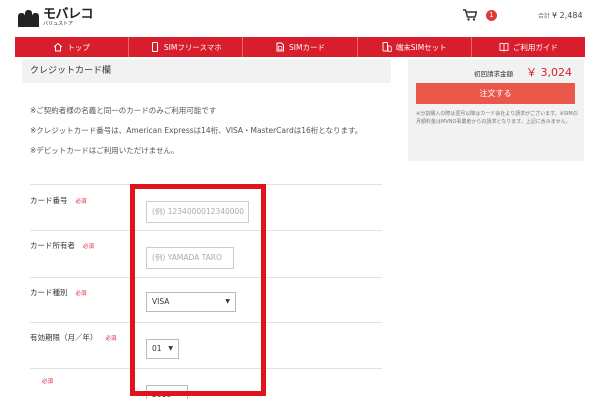 The width and height of the screenshot is (600, 399). I want to click on note-item: ※ご契約者様の名義と同一のカードのみご利用可能です, so click(123, 110).